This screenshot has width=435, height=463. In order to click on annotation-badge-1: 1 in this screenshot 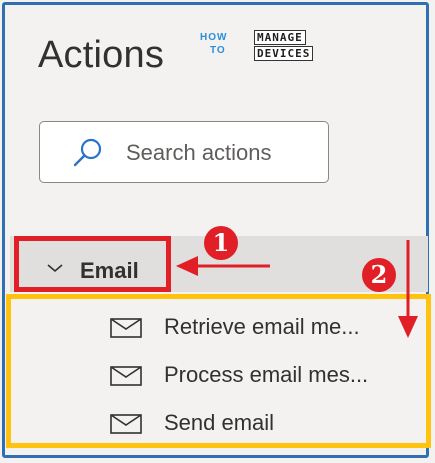, I will do `click(221, 243)`.